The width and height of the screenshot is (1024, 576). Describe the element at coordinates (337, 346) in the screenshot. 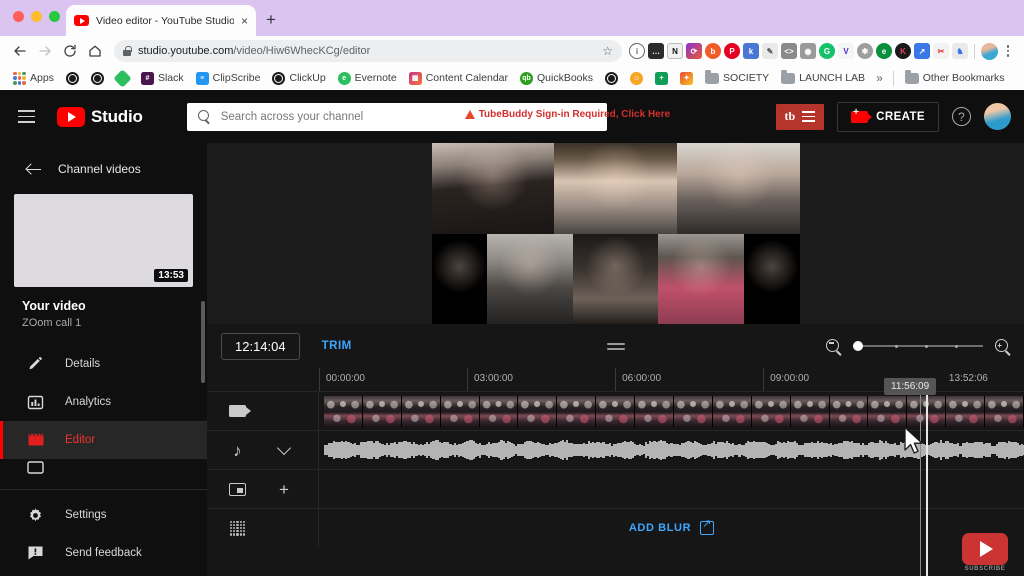

I see `trim-button: TRIM` at that location.